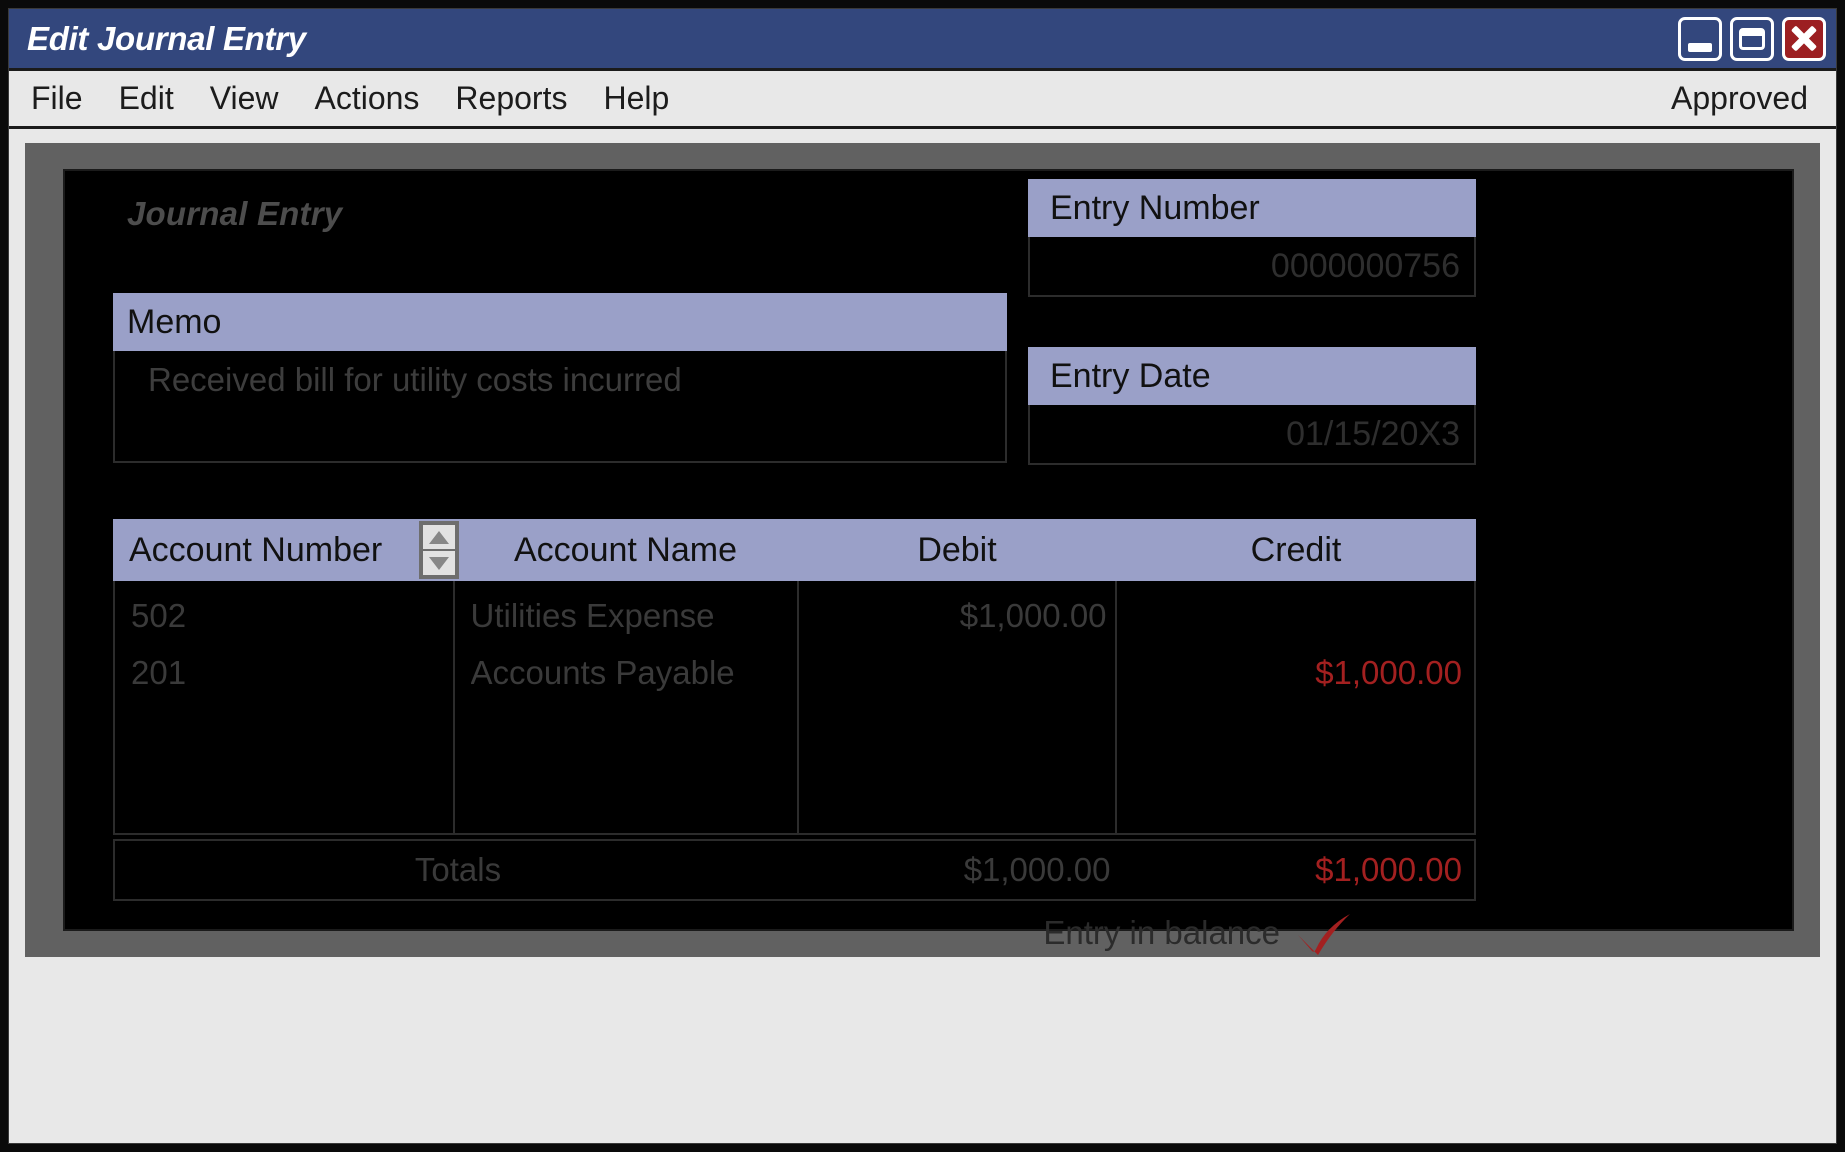  I want to click on column-account-name: Utilities Expense Accounts Payable, so click(627, 707).